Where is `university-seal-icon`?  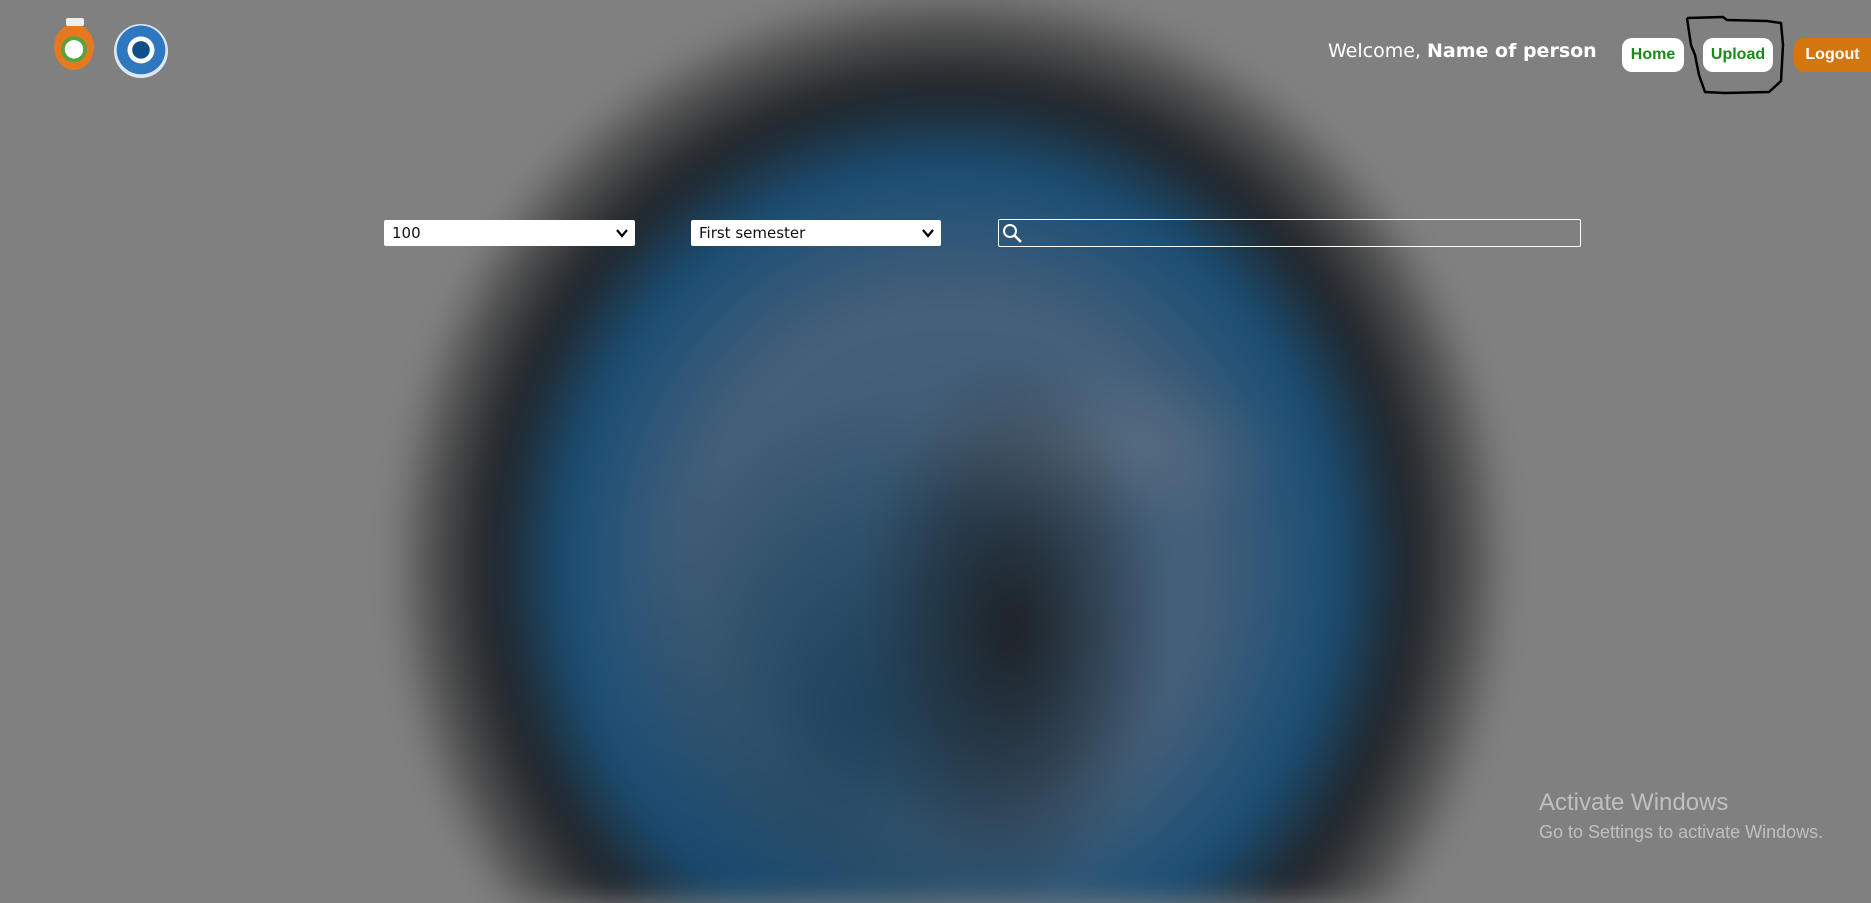 university-seal-icon is located at coordinates (141, 51).